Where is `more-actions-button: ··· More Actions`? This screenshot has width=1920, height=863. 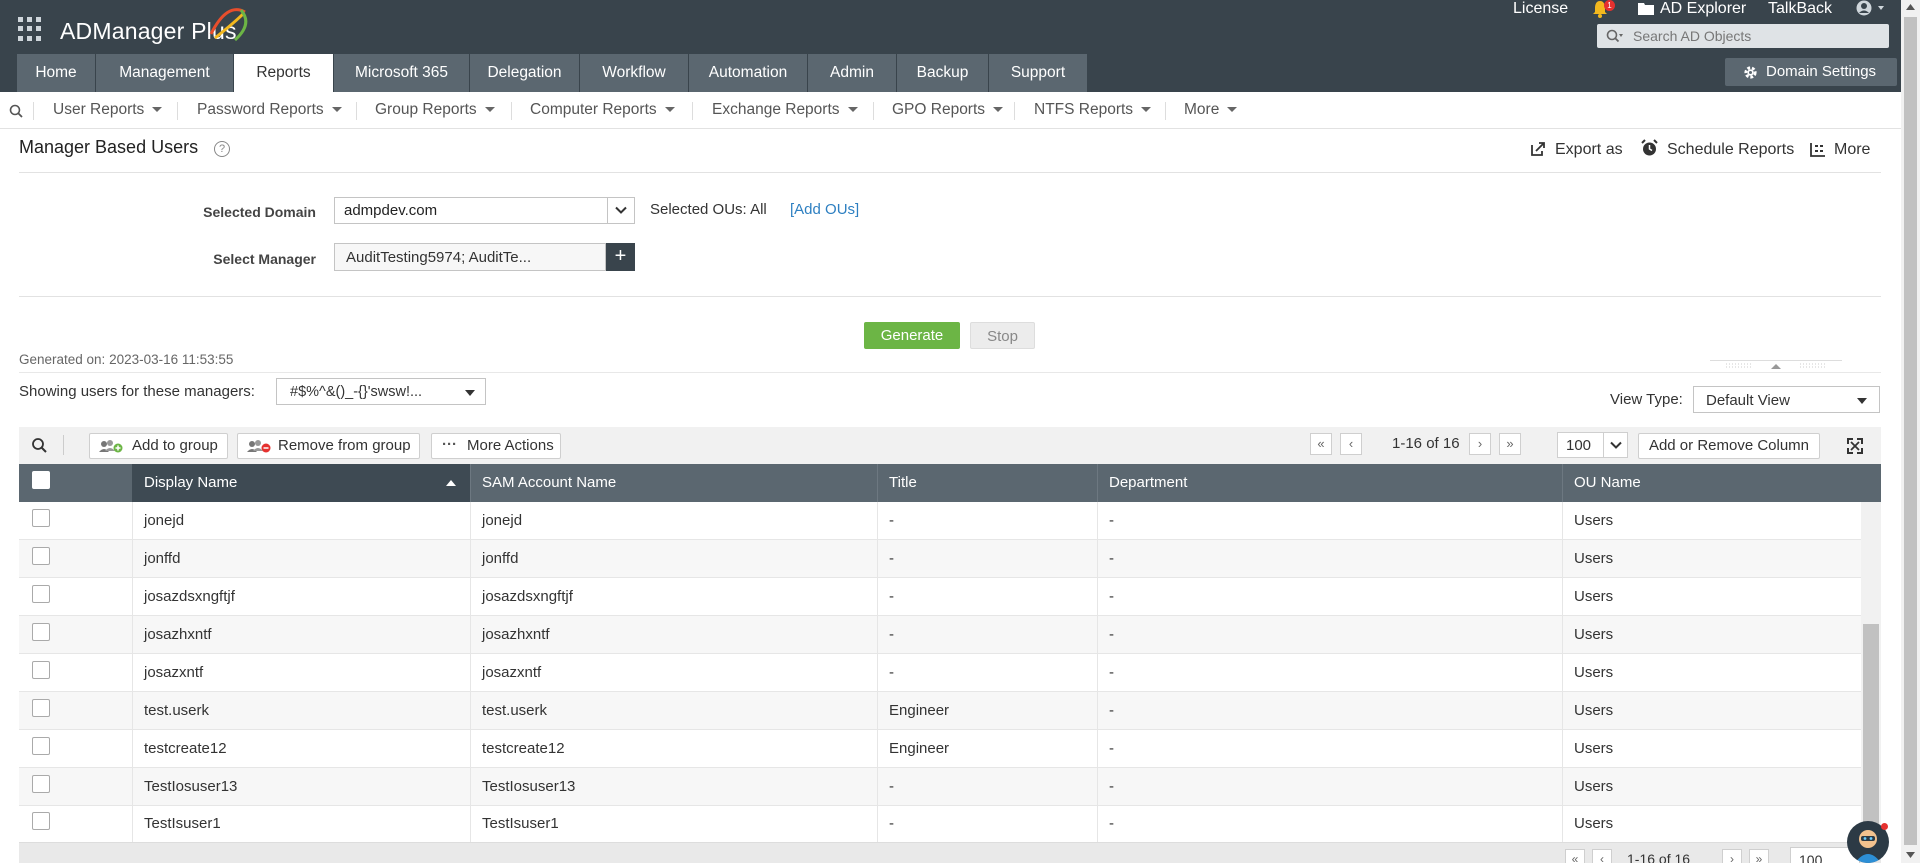 more-actions-button: ··· More Actions is located at coordinates (496, 446).